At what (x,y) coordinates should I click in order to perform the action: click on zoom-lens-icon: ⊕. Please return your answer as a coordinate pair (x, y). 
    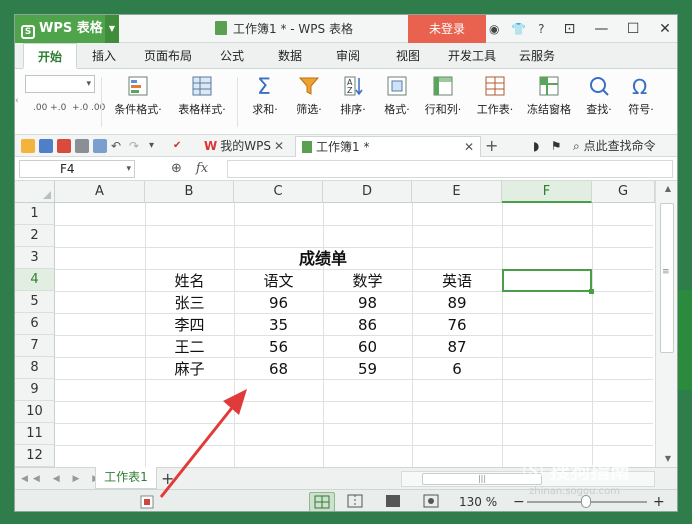
    Looking at the image, I should click on (176, 168).